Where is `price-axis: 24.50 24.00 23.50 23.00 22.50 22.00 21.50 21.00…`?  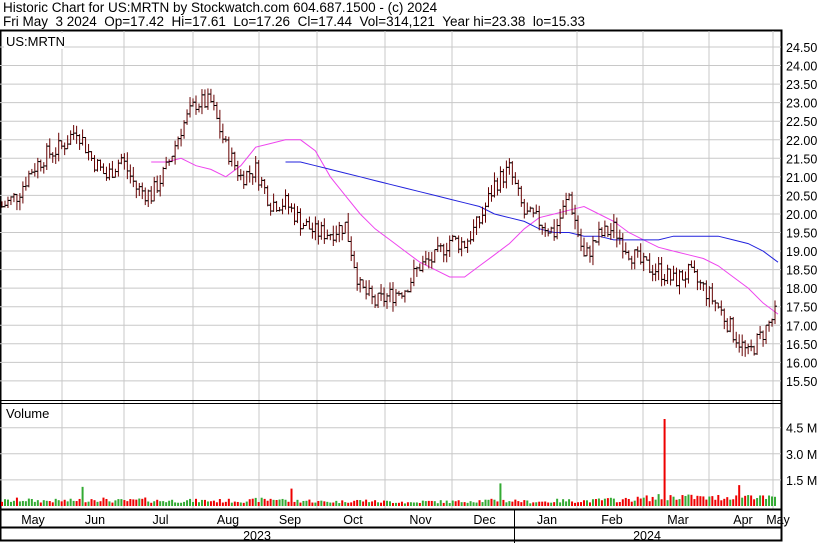 price-axis: 24.50 24.00 23.50 23.00 22.50 22.00 21.50 21.00… is located at coordinates (801, 215).